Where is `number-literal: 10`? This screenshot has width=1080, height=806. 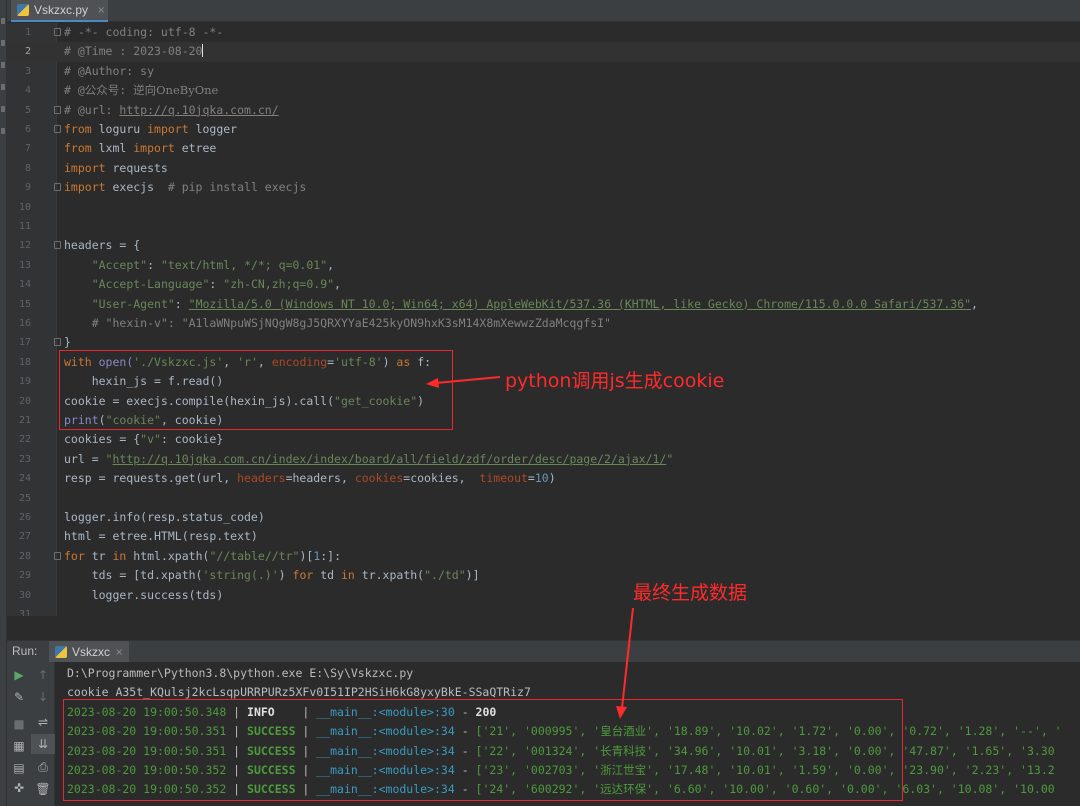
number-literal: 10 is located at coordinates (541, 478).